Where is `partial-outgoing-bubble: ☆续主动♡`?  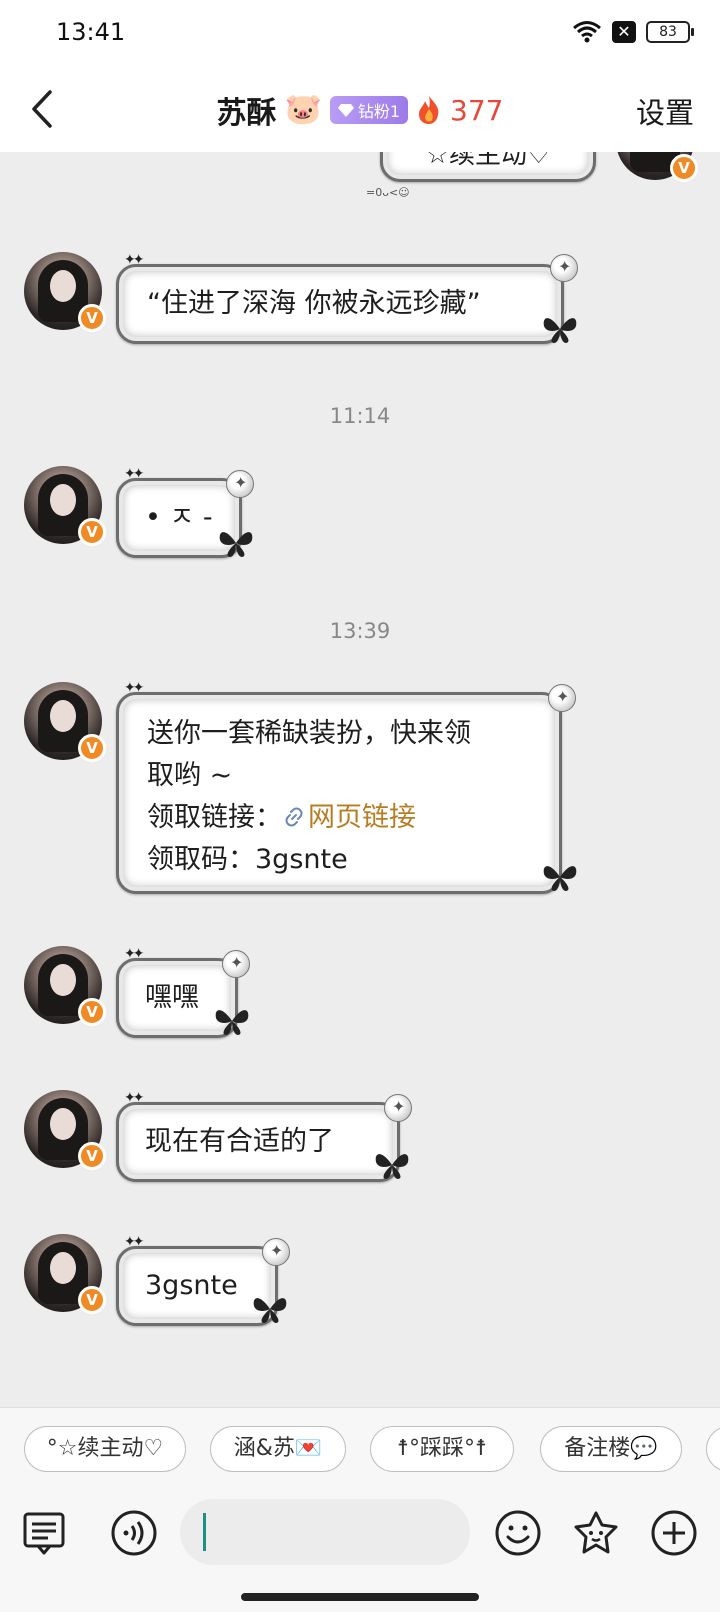 partial-outgoing-bubble: ☆续主动♡ is located at coordinates (488, 167).